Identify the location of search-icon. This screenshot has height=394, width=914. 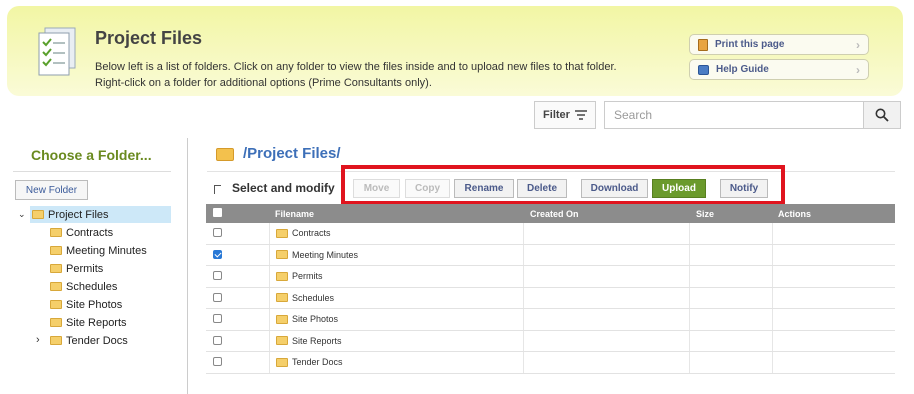
(882, 115).